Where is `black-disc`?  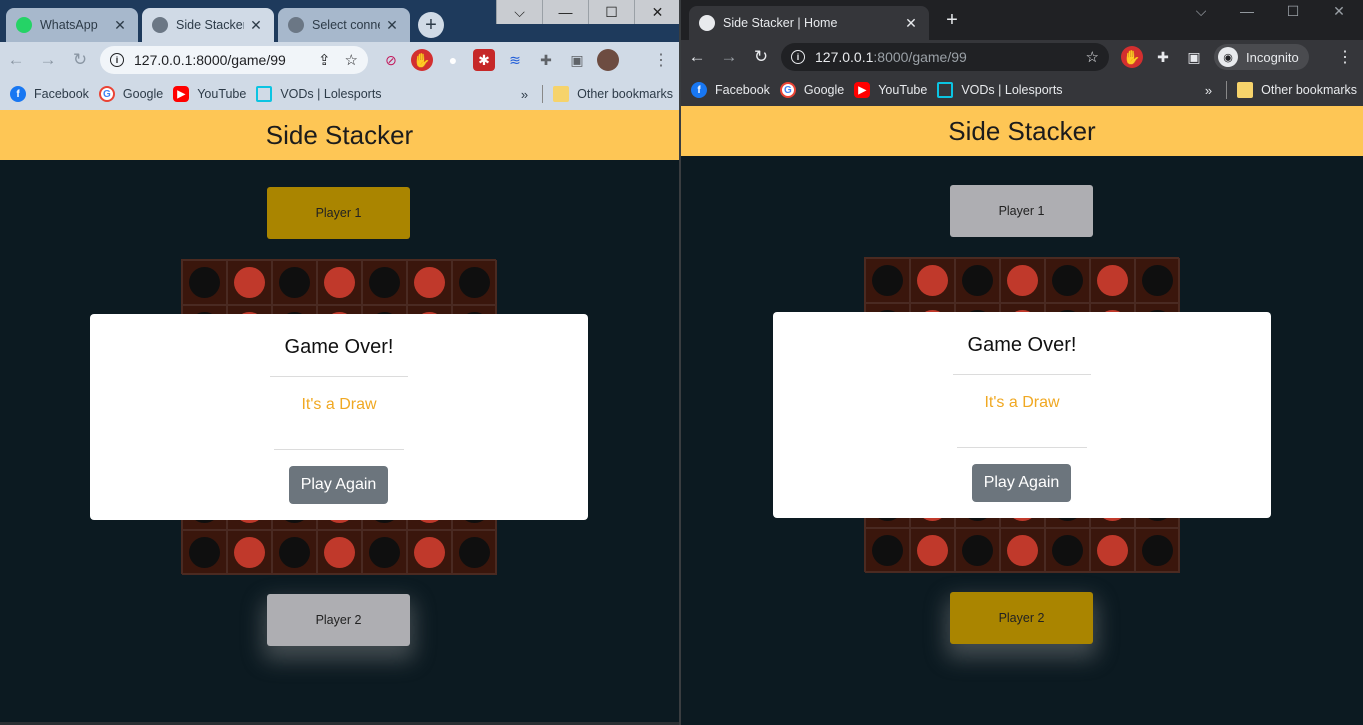
black-disc is located at coordinates (1067, 550).